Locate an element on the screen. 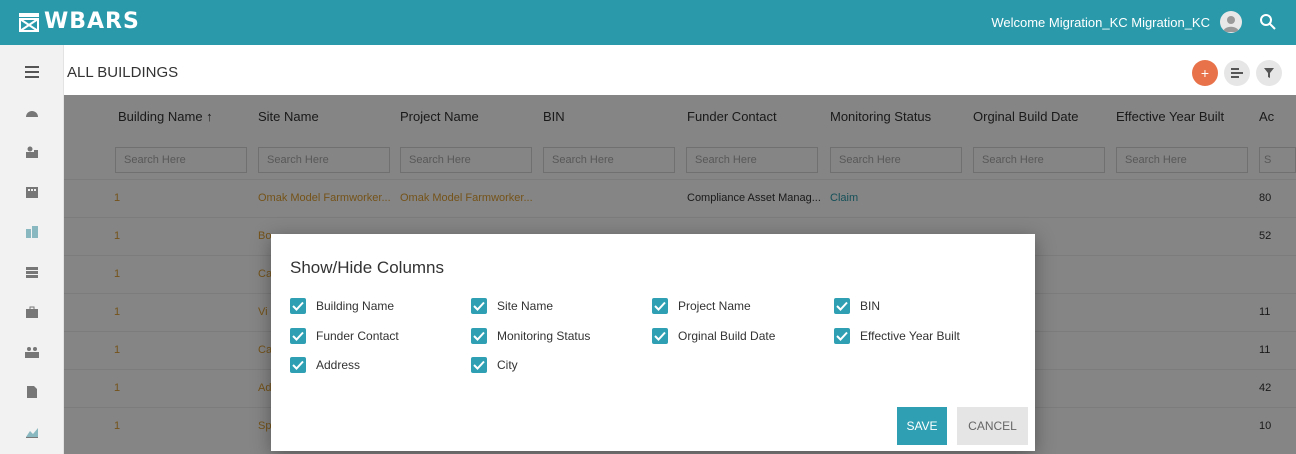 The width and height of the screenshot is (1296, 454). dialog-title: Show/Hide Columns is located at coordinates (367, 267).